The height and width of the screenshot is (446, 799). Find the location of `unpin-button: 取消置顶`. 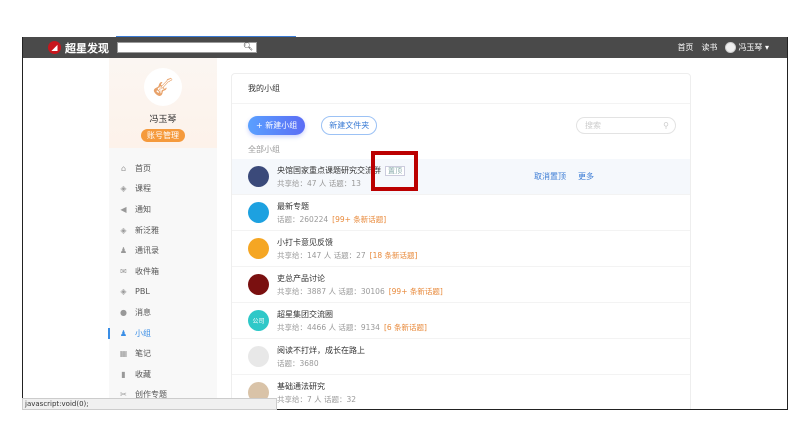

unpin-button: 取消置顶 is located at coordinates (550, 176).